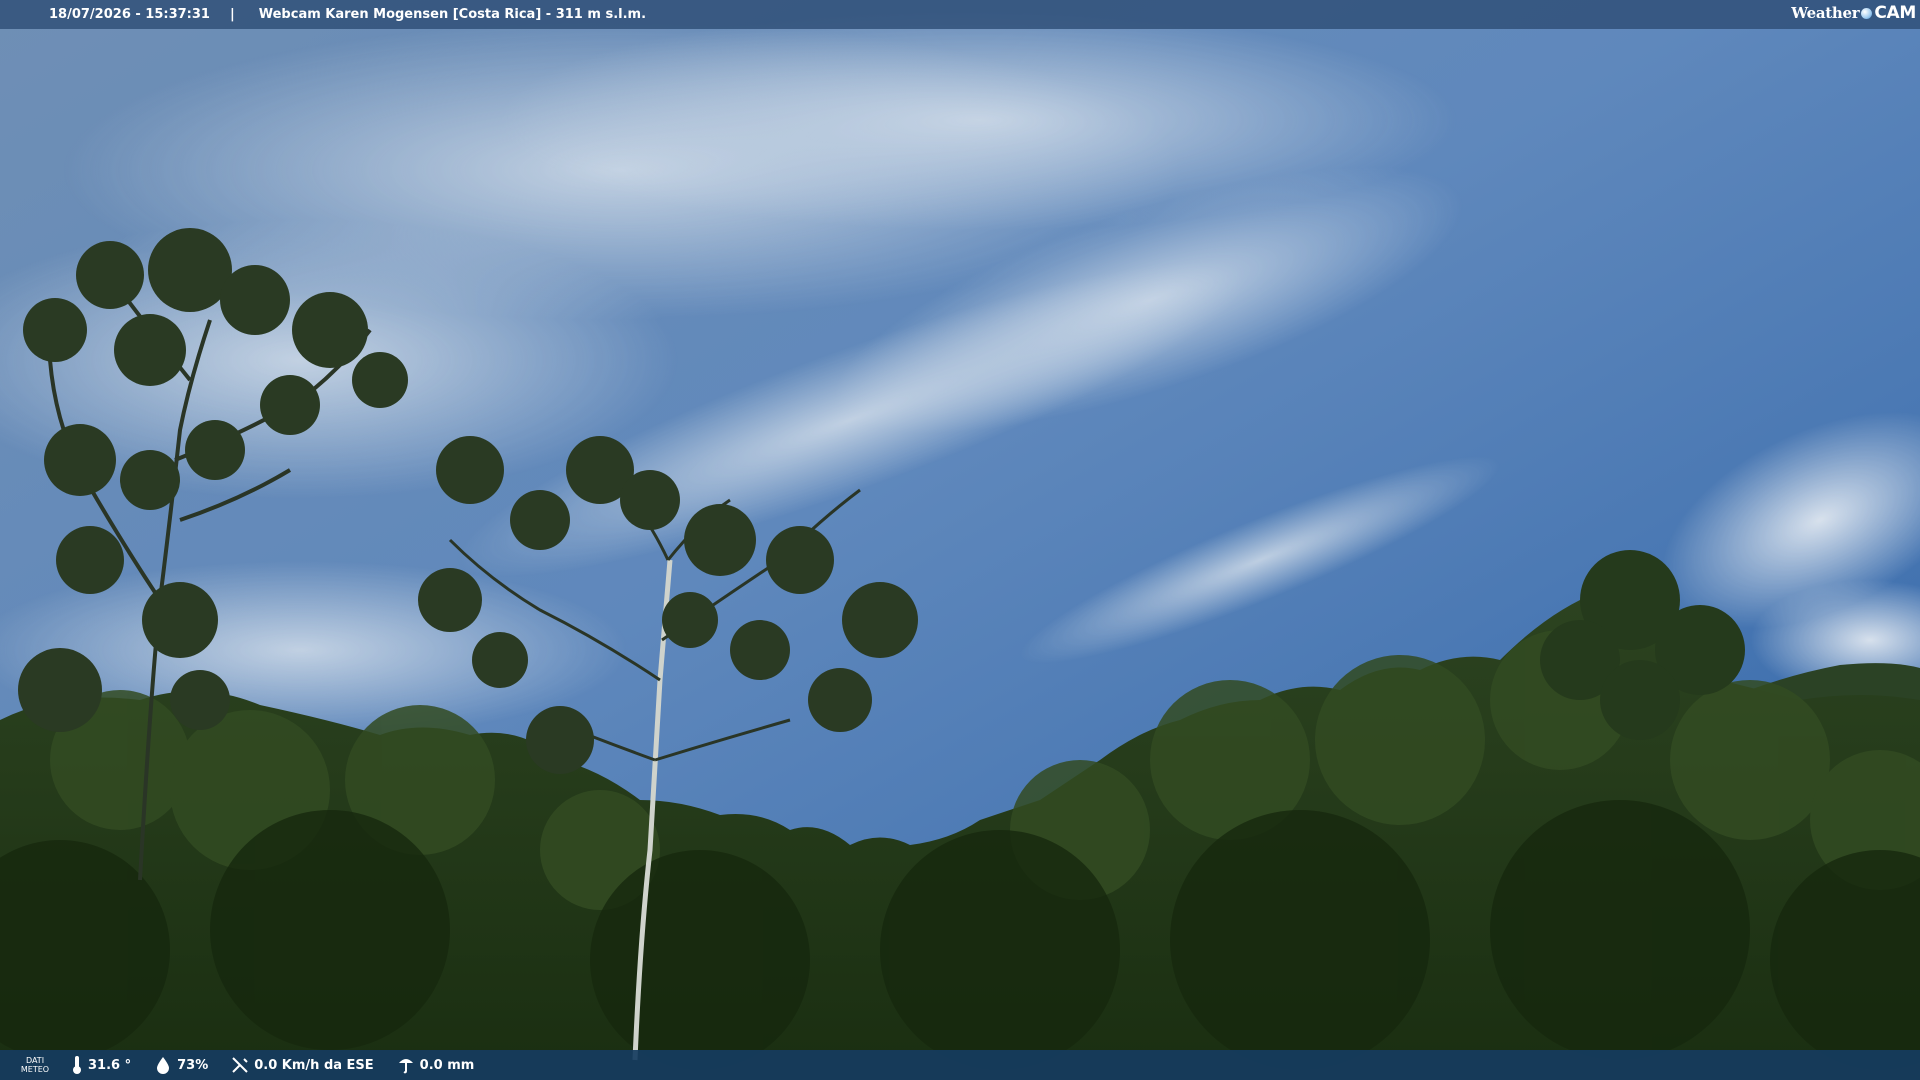  I want to click on humidity-reading: 73%, so click(180, 1065).